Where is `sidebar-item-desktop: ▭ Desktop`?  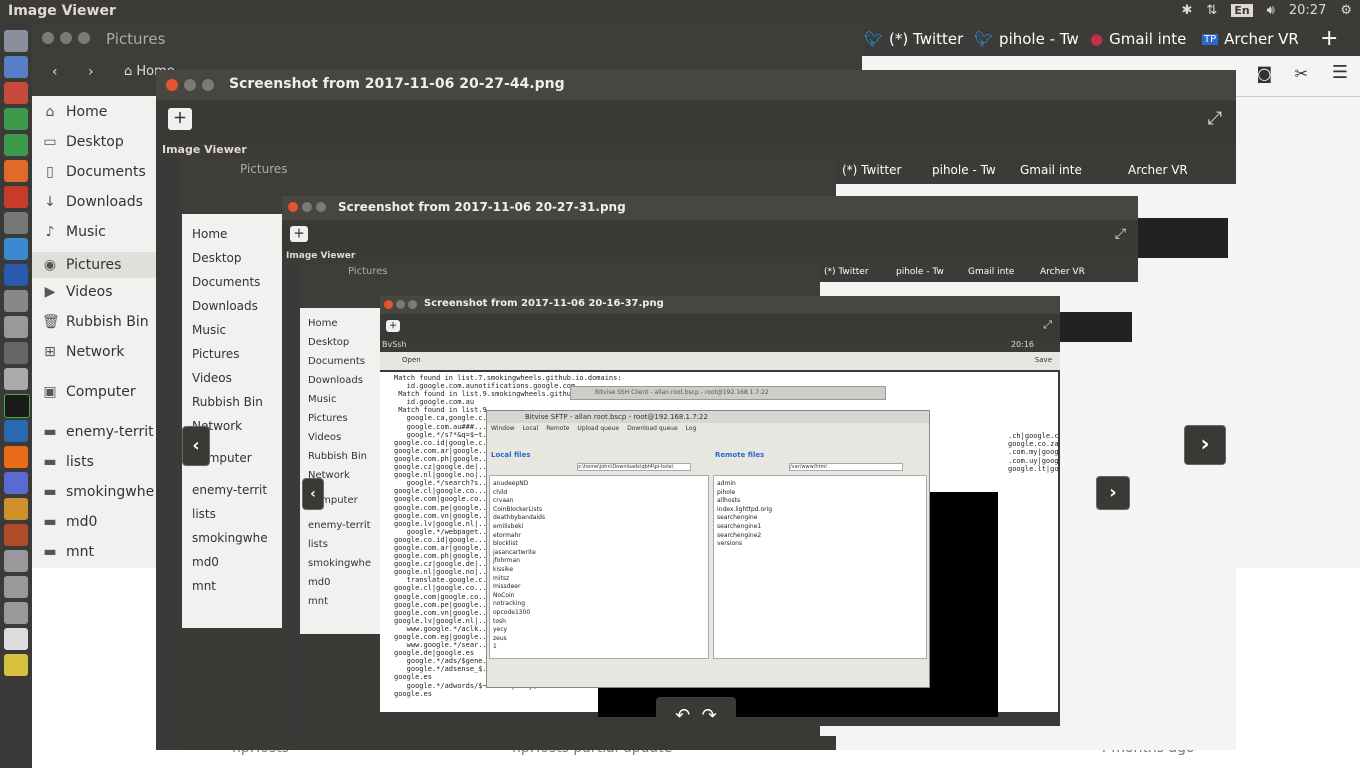
sidebar-item-desktop: ▭ Desktop is located at coordinates (82, 142).